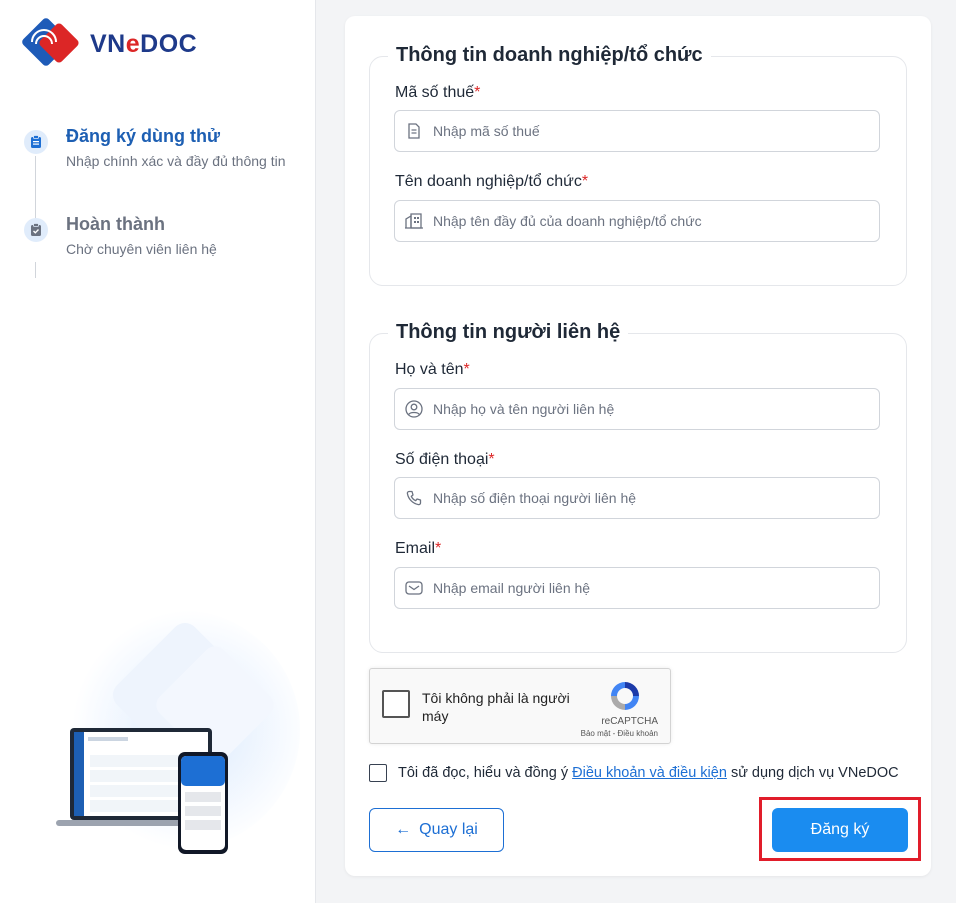 The height and width of the screenshot is (903, 956). Describe the element at coordinates (418, 548) in the screenshot. I see `email-label: Email*` at that location.